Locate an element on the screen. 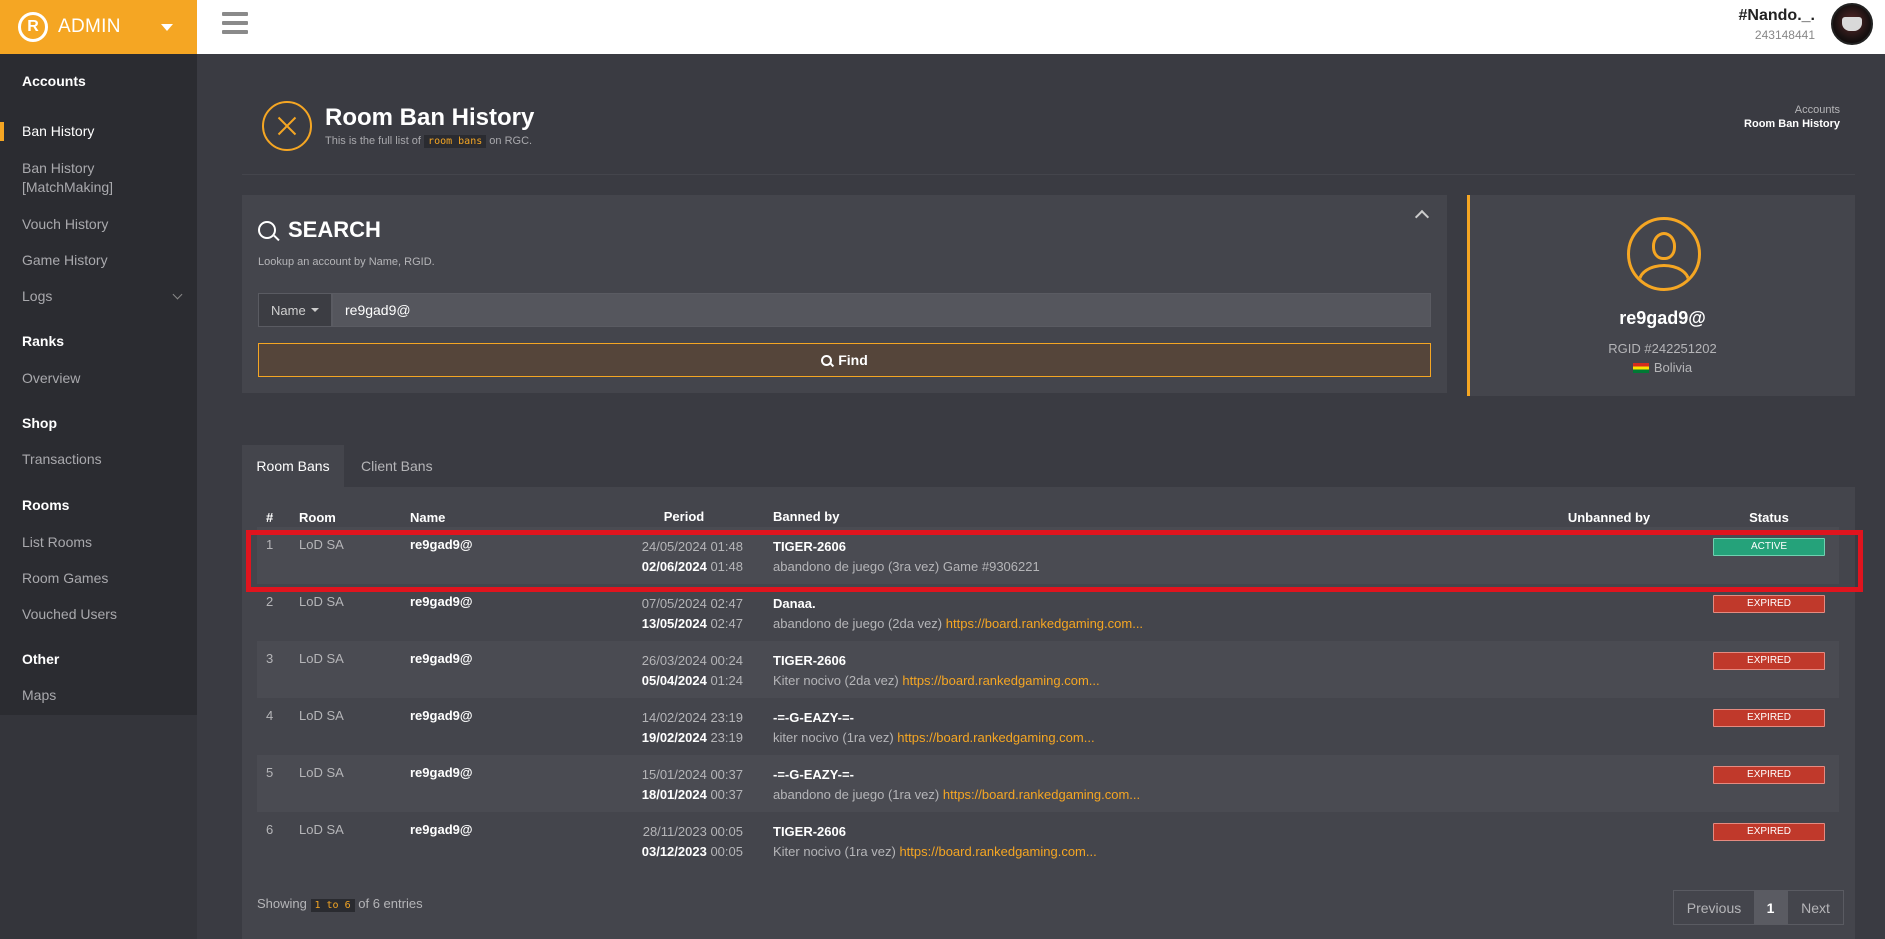 Image resolution: width=1885 pixels, height=939 pixels. sidebar-item-vouch-history: Vouch History is located at coordinates (54, 224).